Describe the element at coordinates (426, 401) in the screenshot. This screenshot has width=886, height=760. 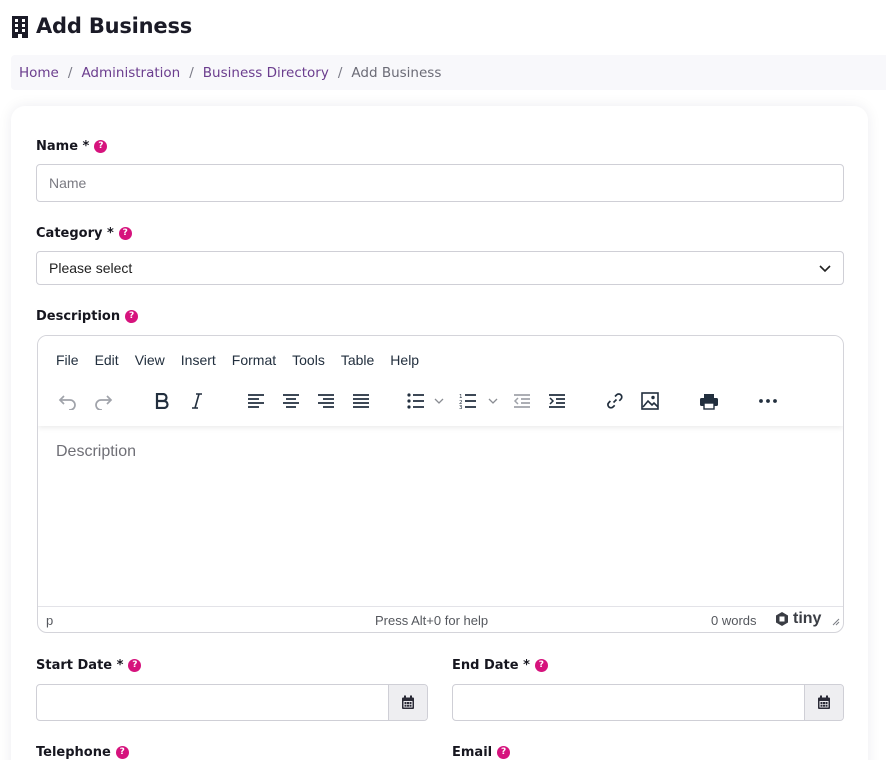
I see `bullet-list-icon` at that location.